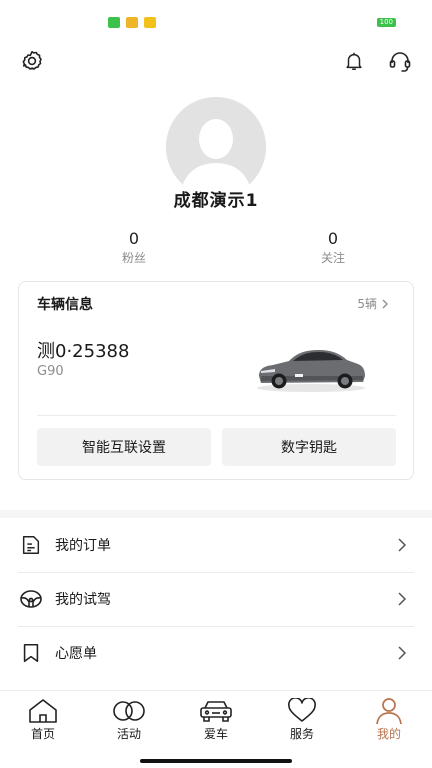 The height and width of the screenshot is (768, 432). I want to click on heart-icon, so click(302, 710).